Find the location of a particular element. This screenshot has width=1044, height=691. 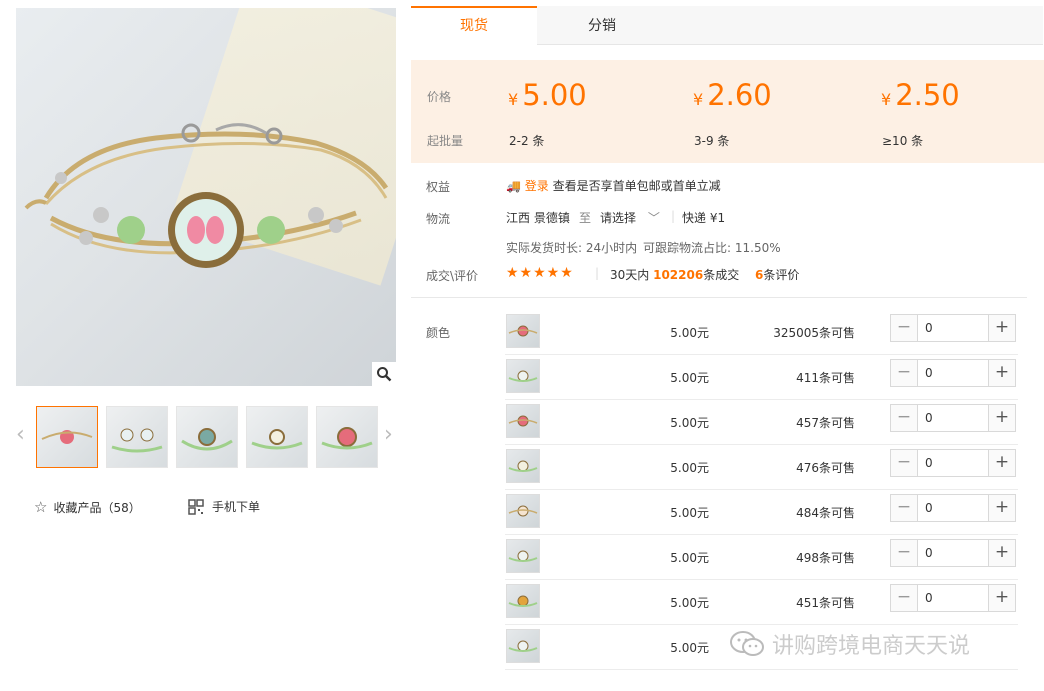

thumbnail-strip: ‹ › is located at coordinates (206, 436).